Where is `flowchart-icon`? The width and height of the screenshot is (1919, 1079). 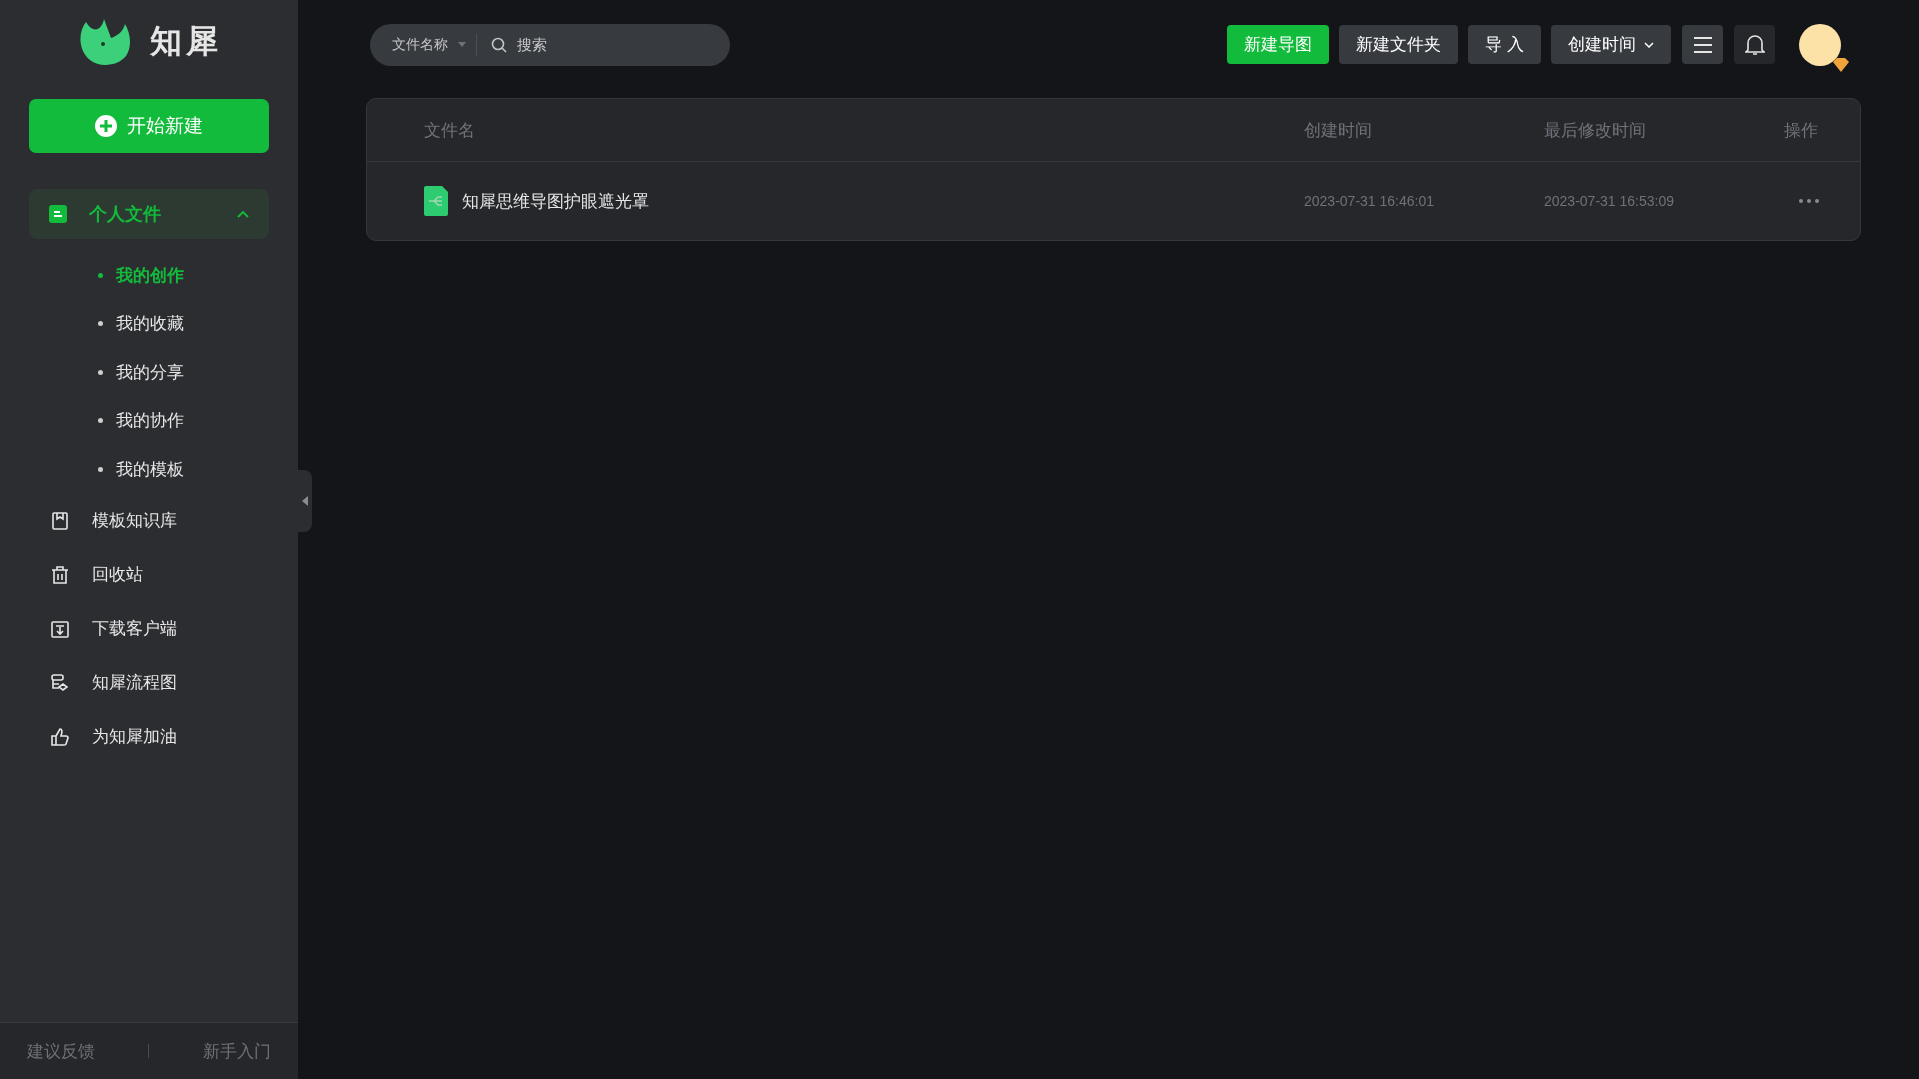
flowchart-icon is located at coordinates (60, 682).